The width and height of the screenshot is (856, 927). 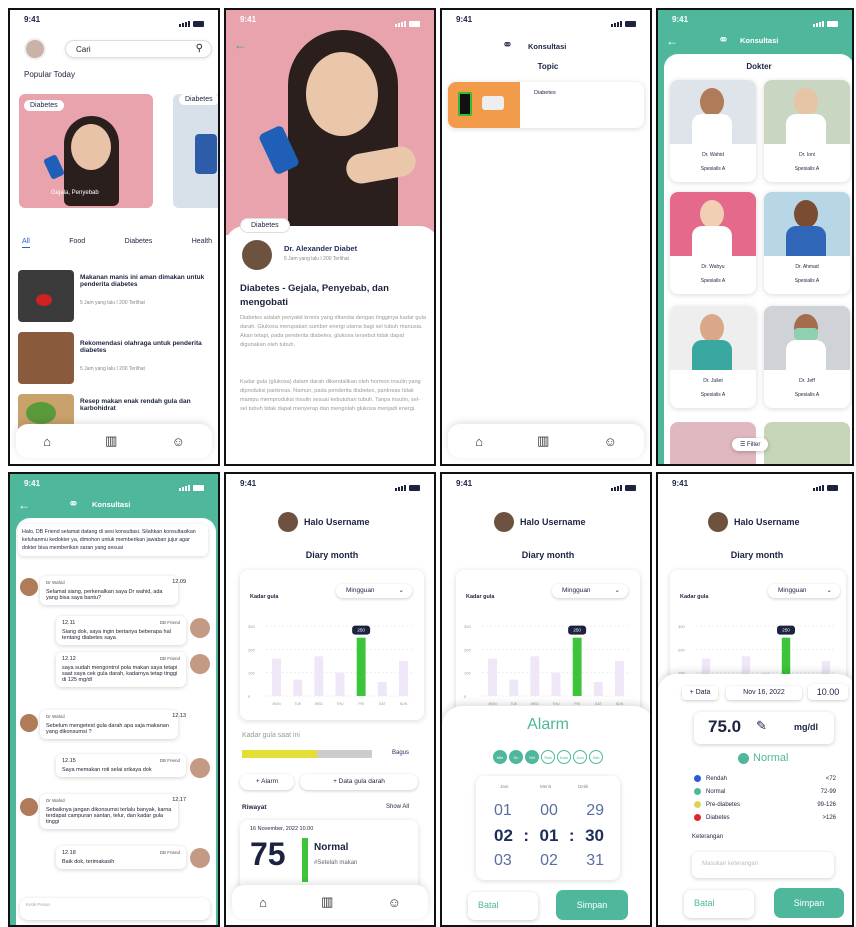 I want to click on section-title: Dokter, so click(x=759, y=66).